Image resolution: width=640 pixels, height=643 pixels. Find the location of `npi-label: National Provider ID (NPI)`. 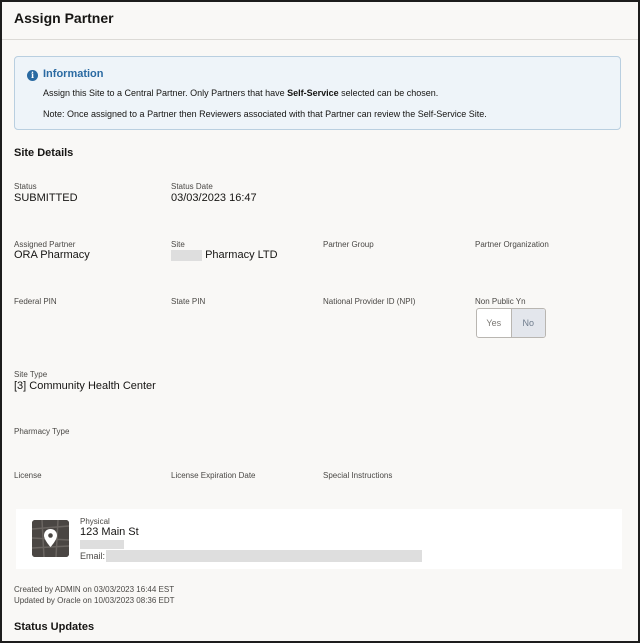

npi-label: National Provider ID (NPI) is located at coordinates (369, 301).